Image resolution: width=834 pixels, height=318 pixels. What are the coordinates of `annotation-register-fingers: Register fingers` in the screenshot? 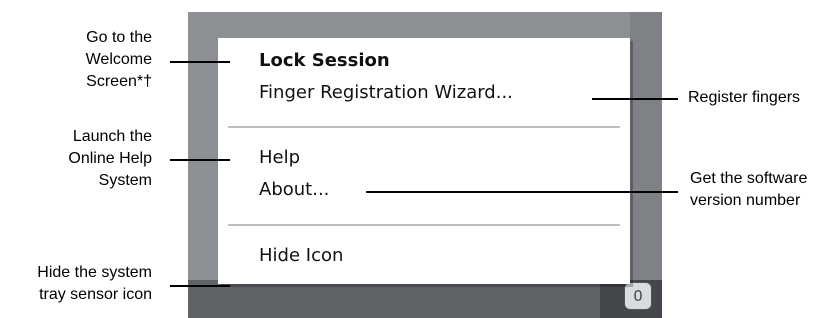 It's located at (744, 98).